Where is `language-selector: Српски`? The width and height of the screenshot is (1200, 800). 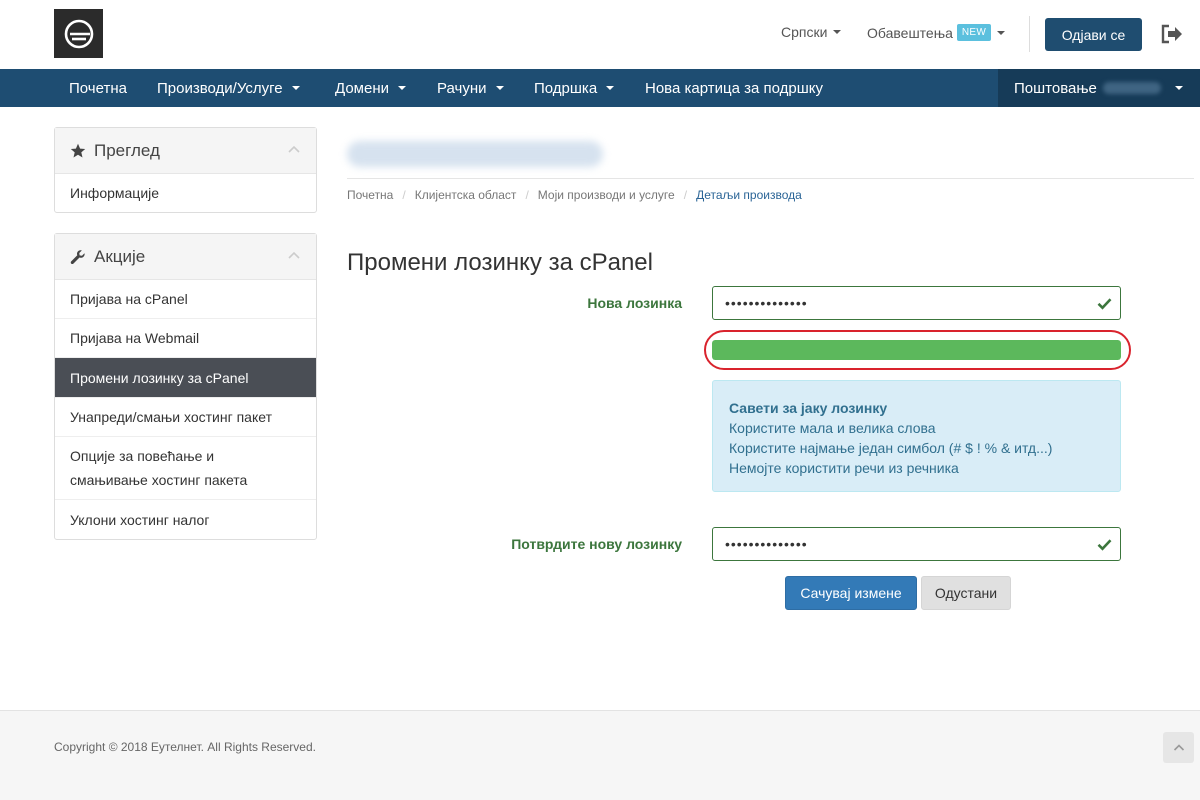 language-selector: Српски is located at coordinates (811, 32).